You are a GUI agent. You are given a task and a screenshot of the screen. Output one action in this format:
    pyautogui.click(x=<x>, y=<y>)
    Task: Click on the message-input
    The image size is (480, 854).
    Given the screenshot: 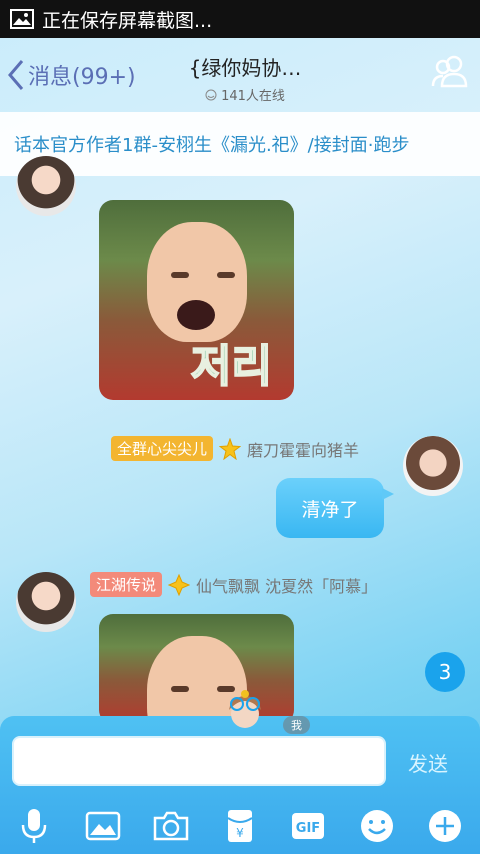 What is the action you would take?
    pyautogui.click(x=199, y=761)
    